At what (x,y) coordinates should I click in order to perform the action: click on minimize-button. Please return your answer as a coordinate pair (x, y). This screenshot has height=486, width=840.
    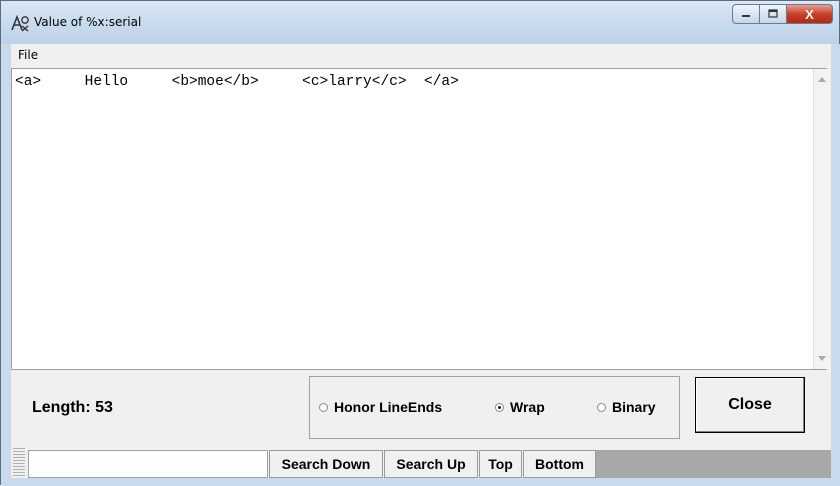
    Looking at the image, I should click on (746, 14).